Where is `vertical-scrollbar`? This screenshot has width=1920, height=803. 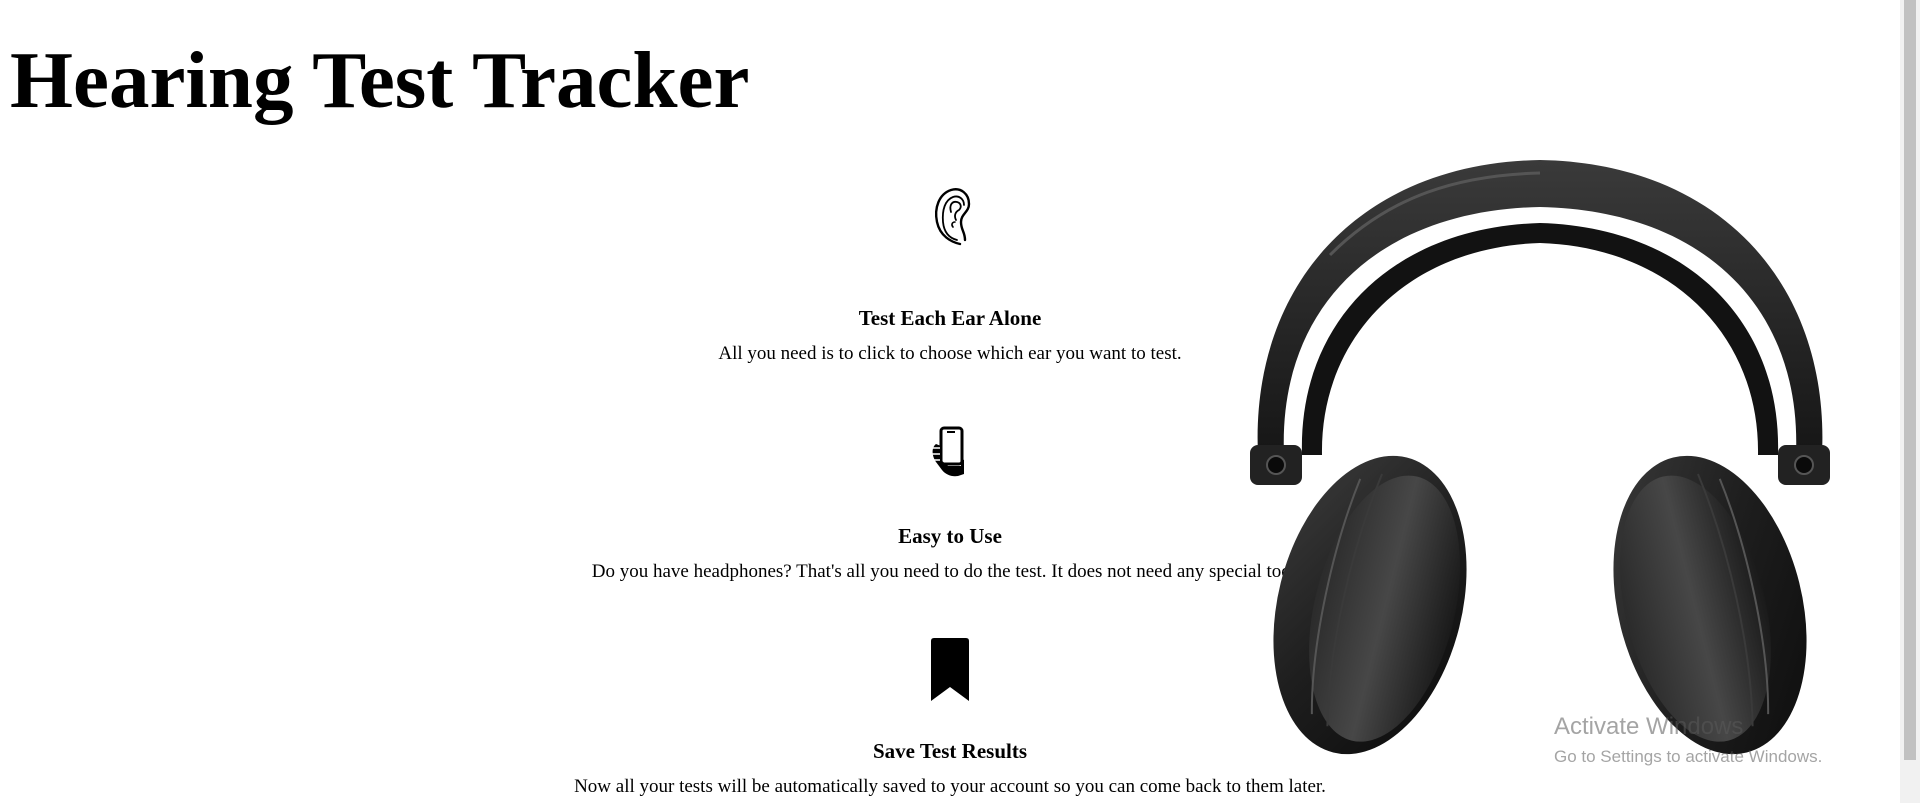 vertical-scrollbar is located at coordinates (1910, 401).